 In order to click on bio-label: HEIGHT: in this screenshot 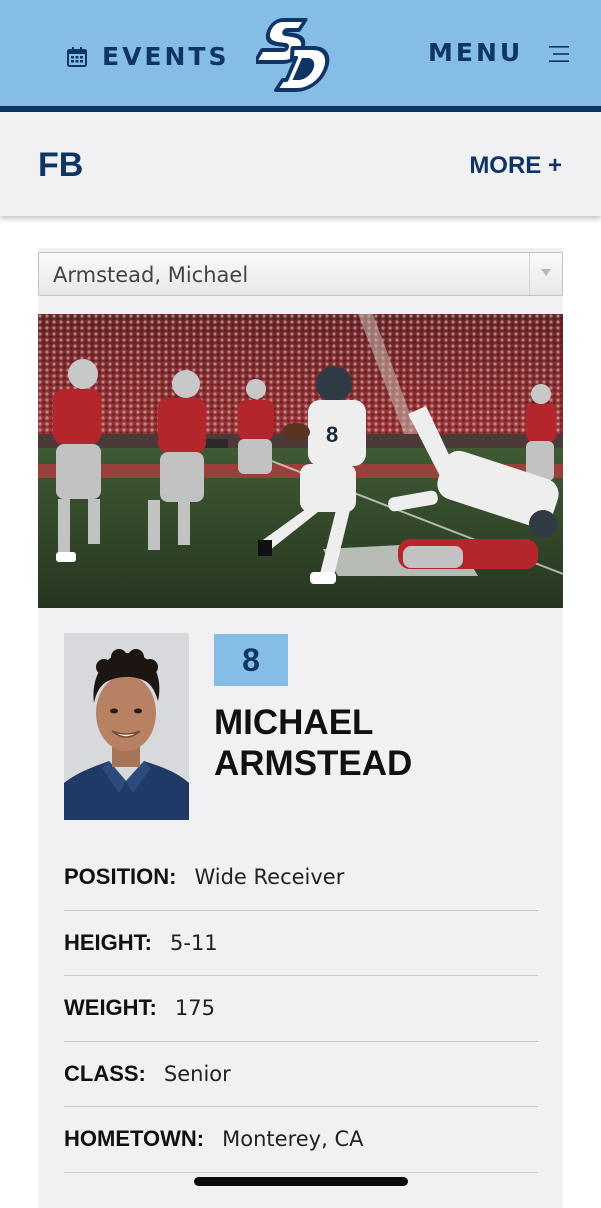, I will do `click(108, 942)`.